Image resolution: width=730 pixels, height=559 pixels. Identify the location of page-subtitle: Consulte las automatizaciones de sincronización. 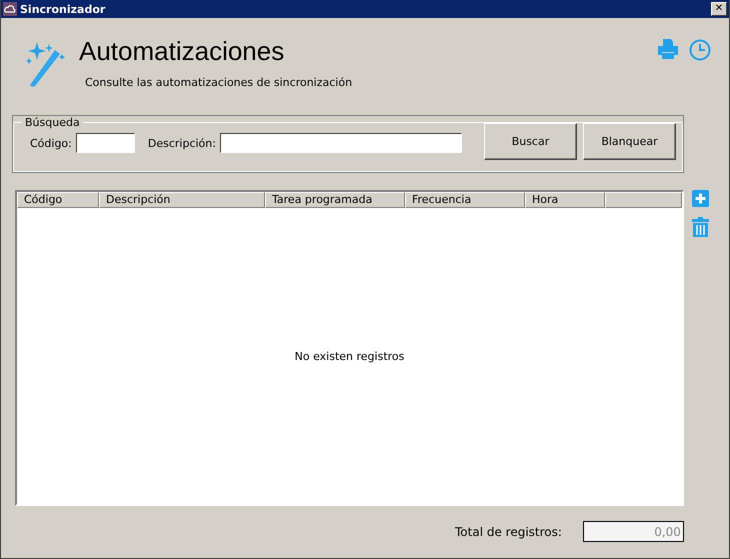
(218, 82).